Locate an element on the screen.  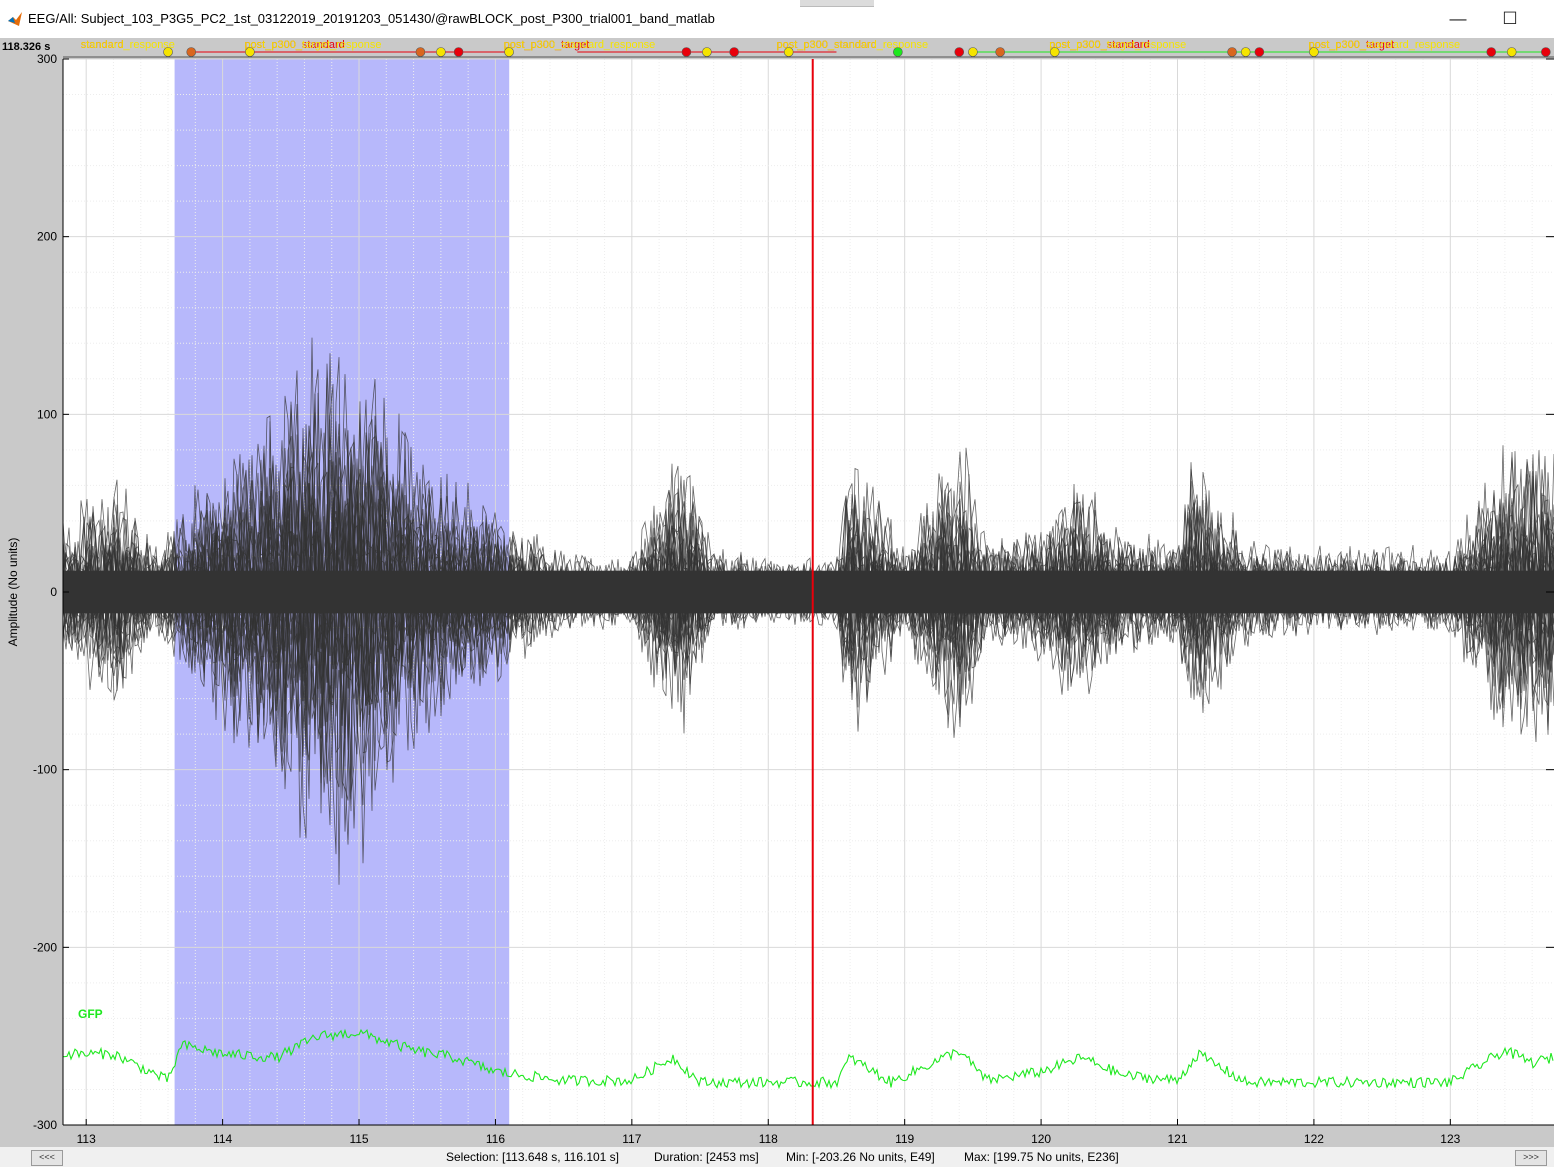
status-max: Max: [199.75 No units, E236] is located at coordinates (1041, 1157).